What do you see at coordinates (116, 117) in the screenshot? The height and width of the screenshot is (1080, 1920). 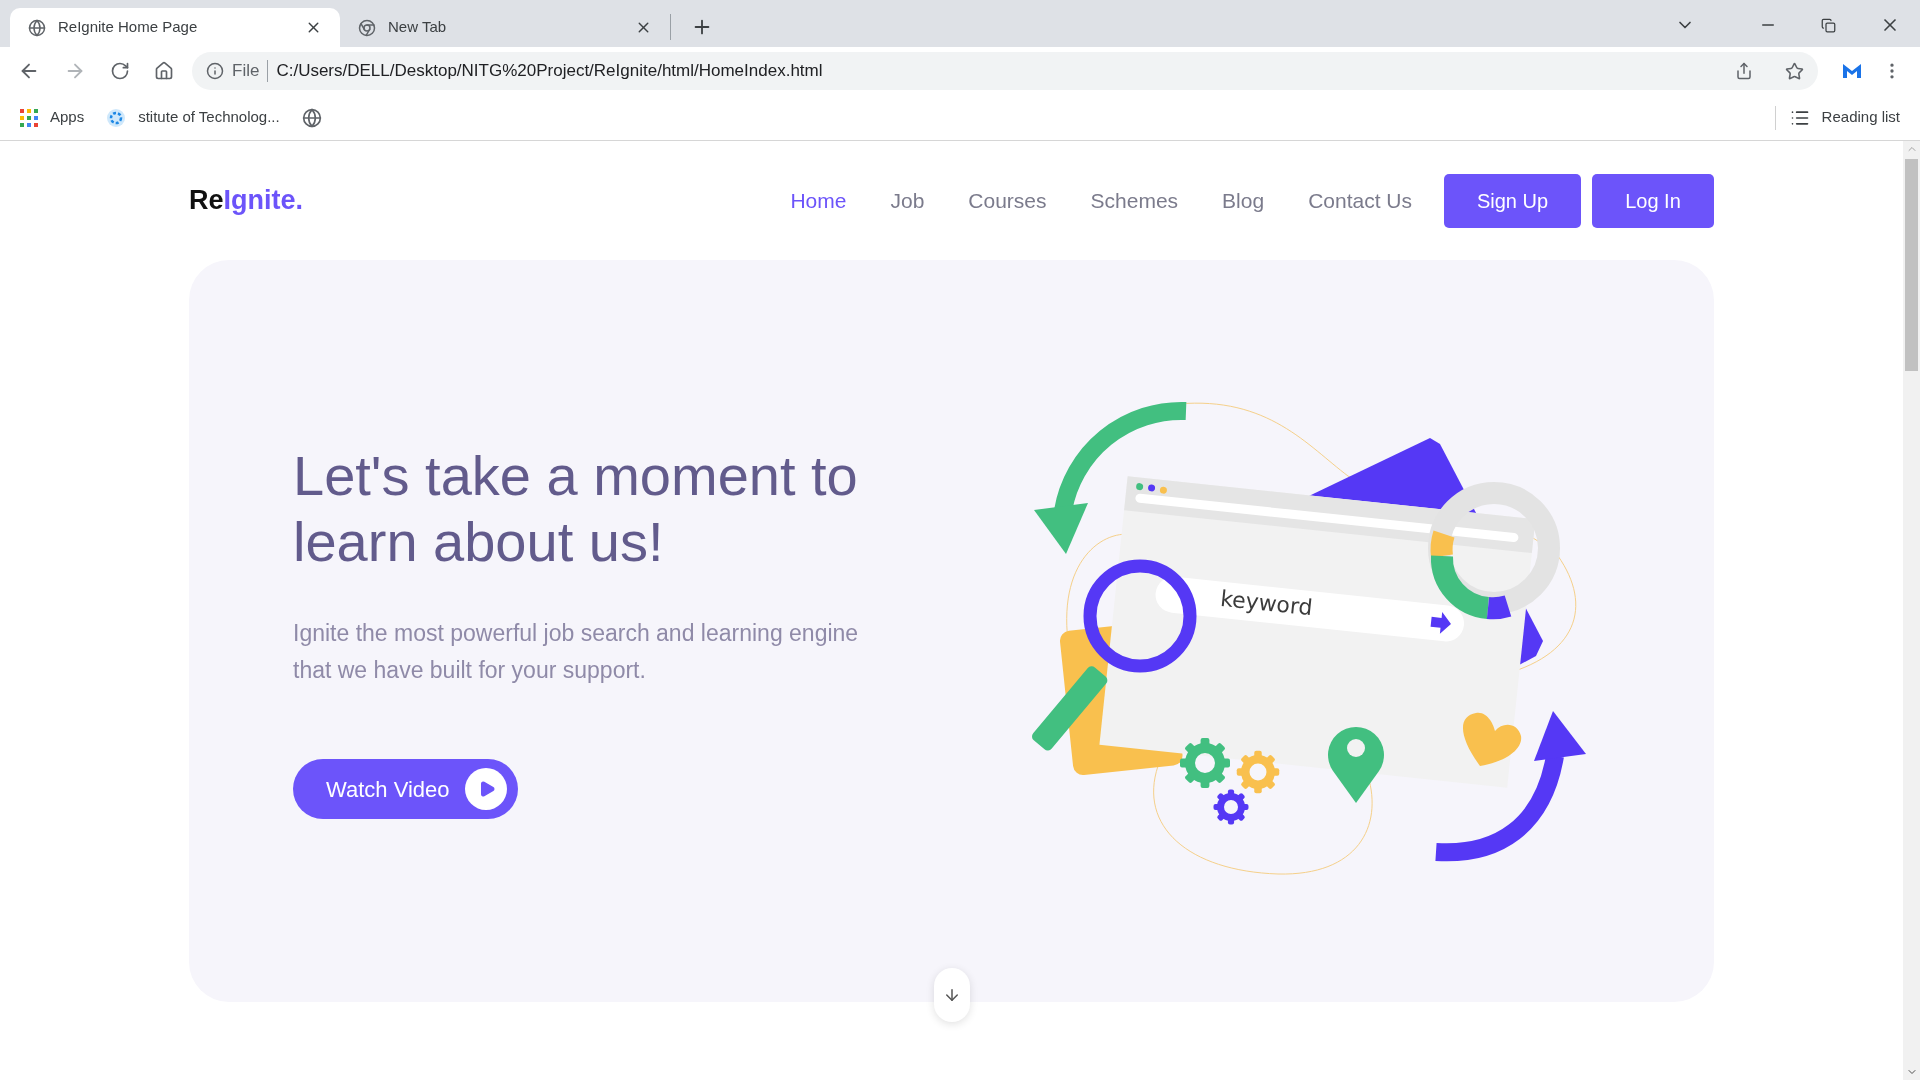 I see `site-logo-icon` at bounding box center [116, 117].